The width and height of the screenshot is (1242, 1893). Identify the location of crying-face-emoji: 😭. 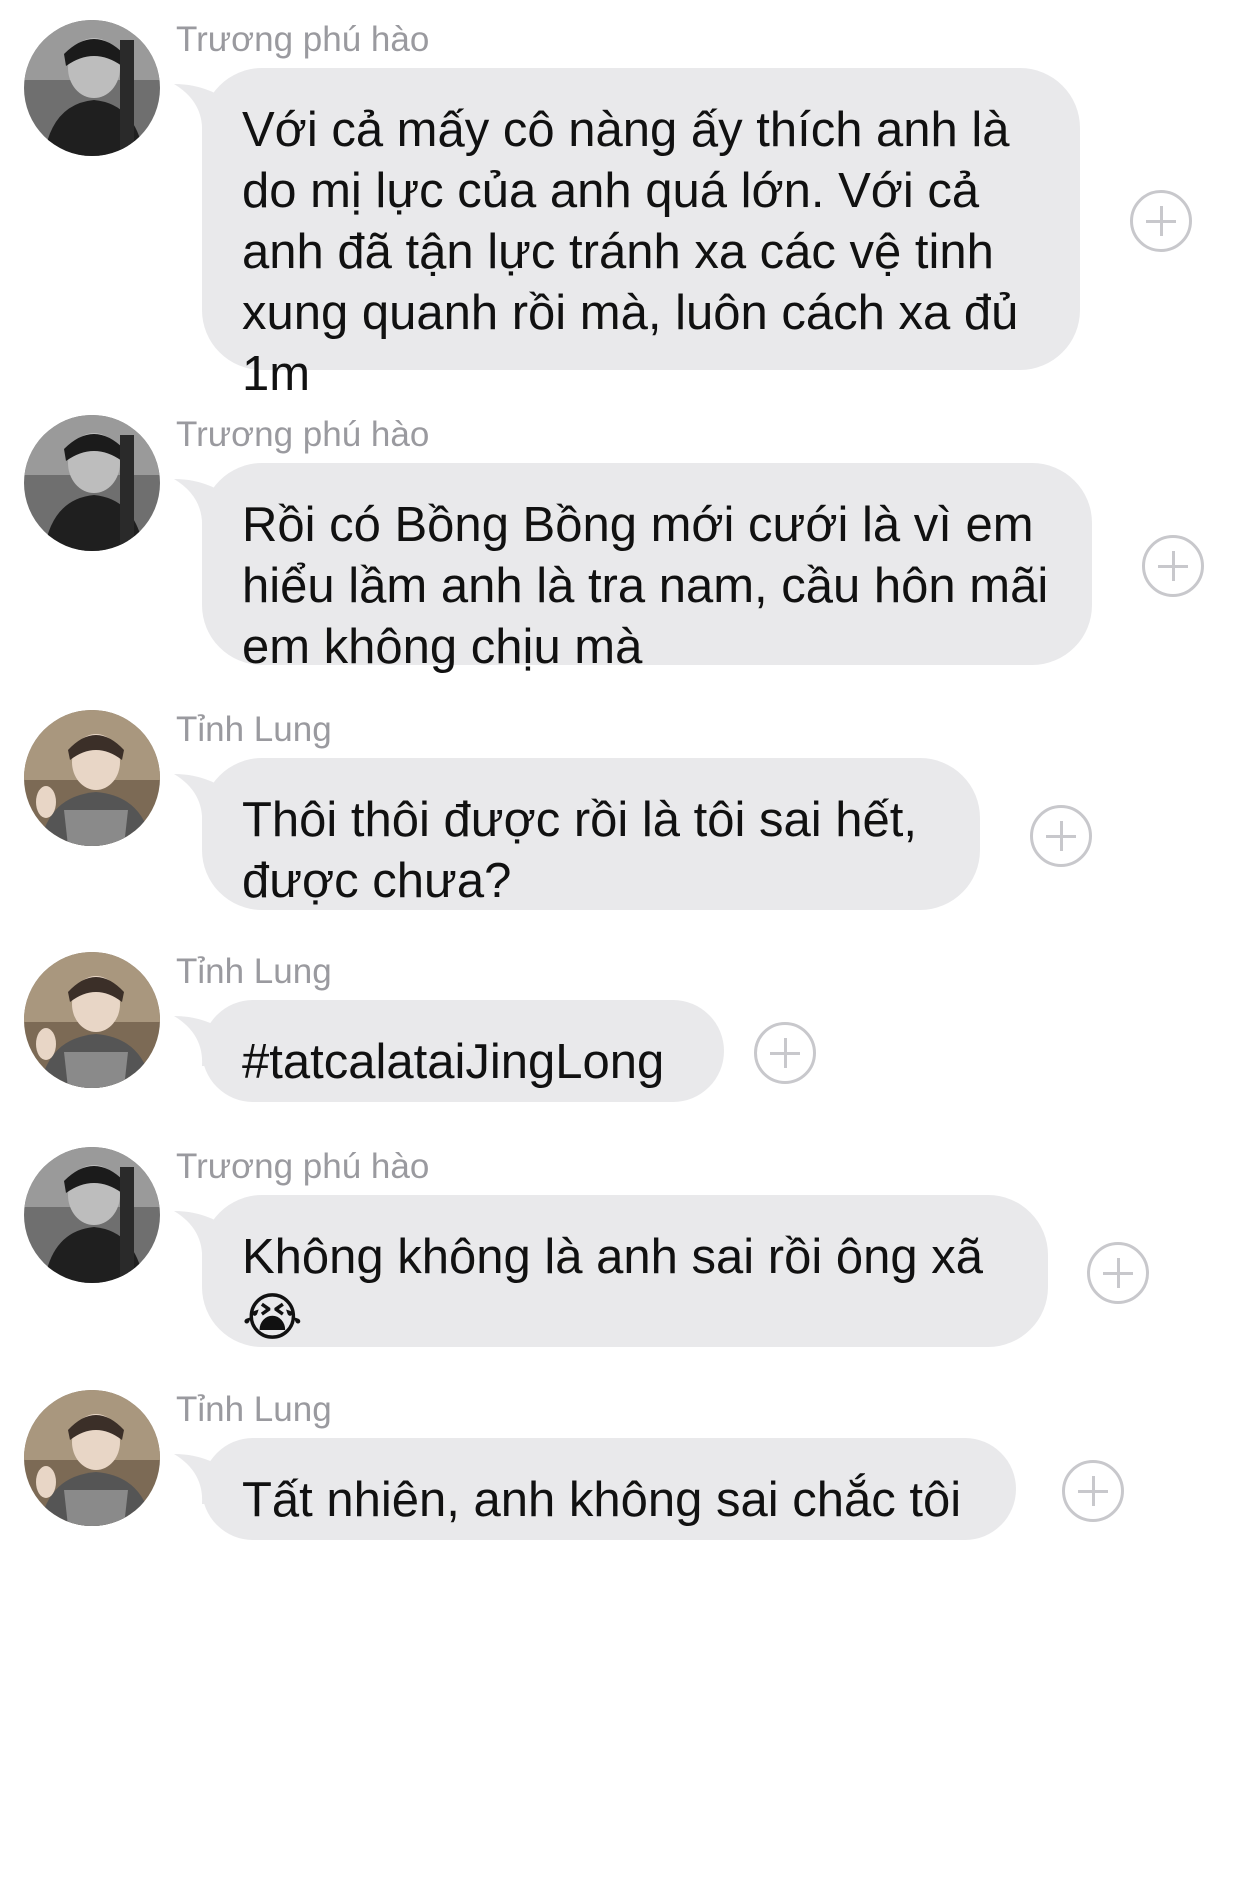
(272, 1318).